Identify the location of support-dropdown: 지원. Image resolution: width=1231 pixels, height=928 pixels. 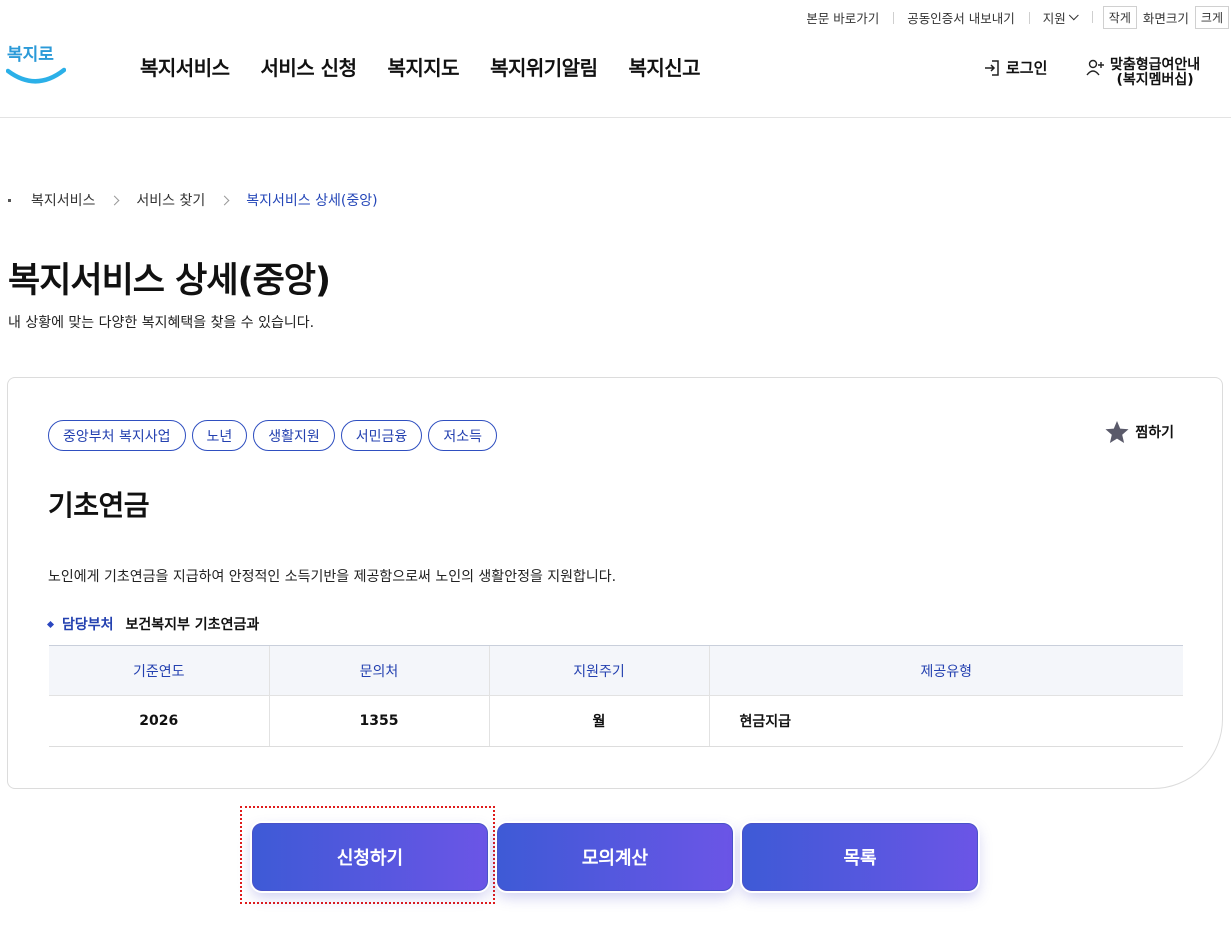
(1060, 17).